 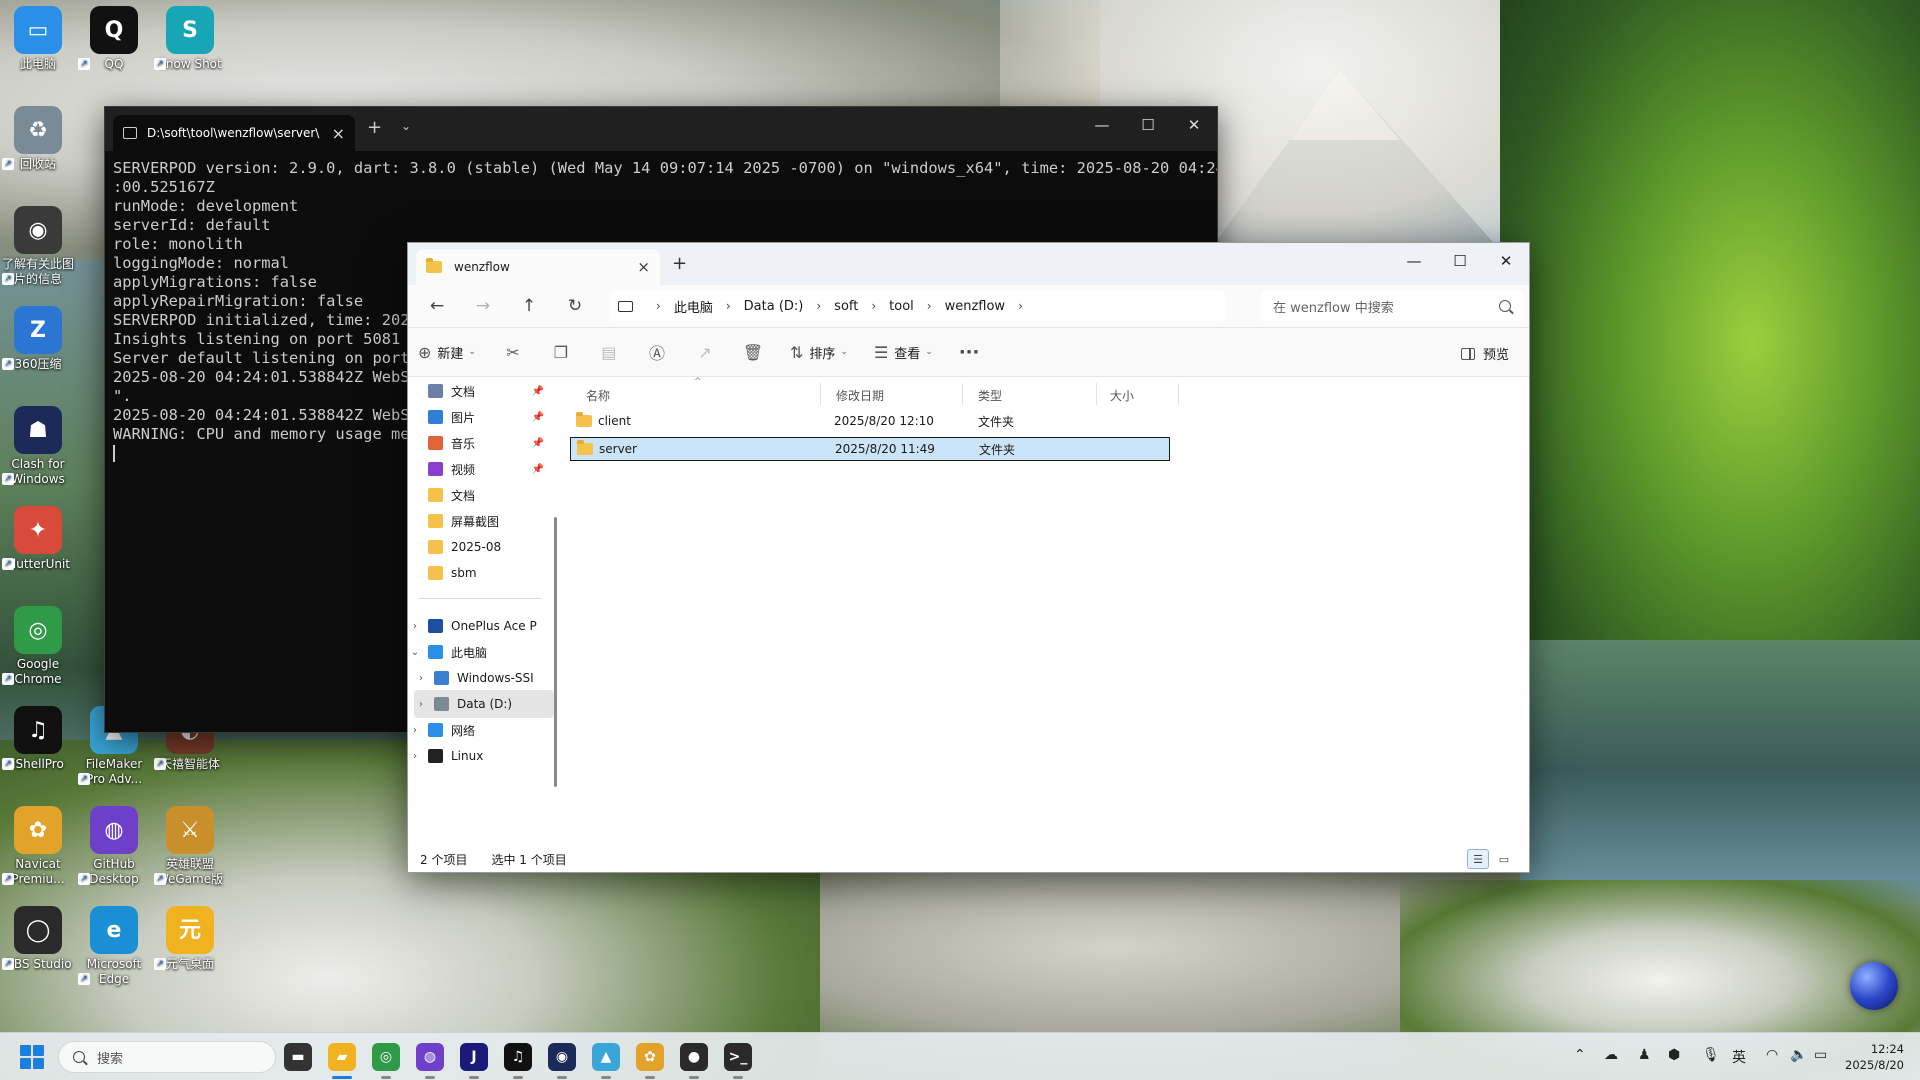 What do you see at coordinates (901, 306) in the screenshot?
I see `breadcrumb-item: tool` at bounding box center [901, 306].